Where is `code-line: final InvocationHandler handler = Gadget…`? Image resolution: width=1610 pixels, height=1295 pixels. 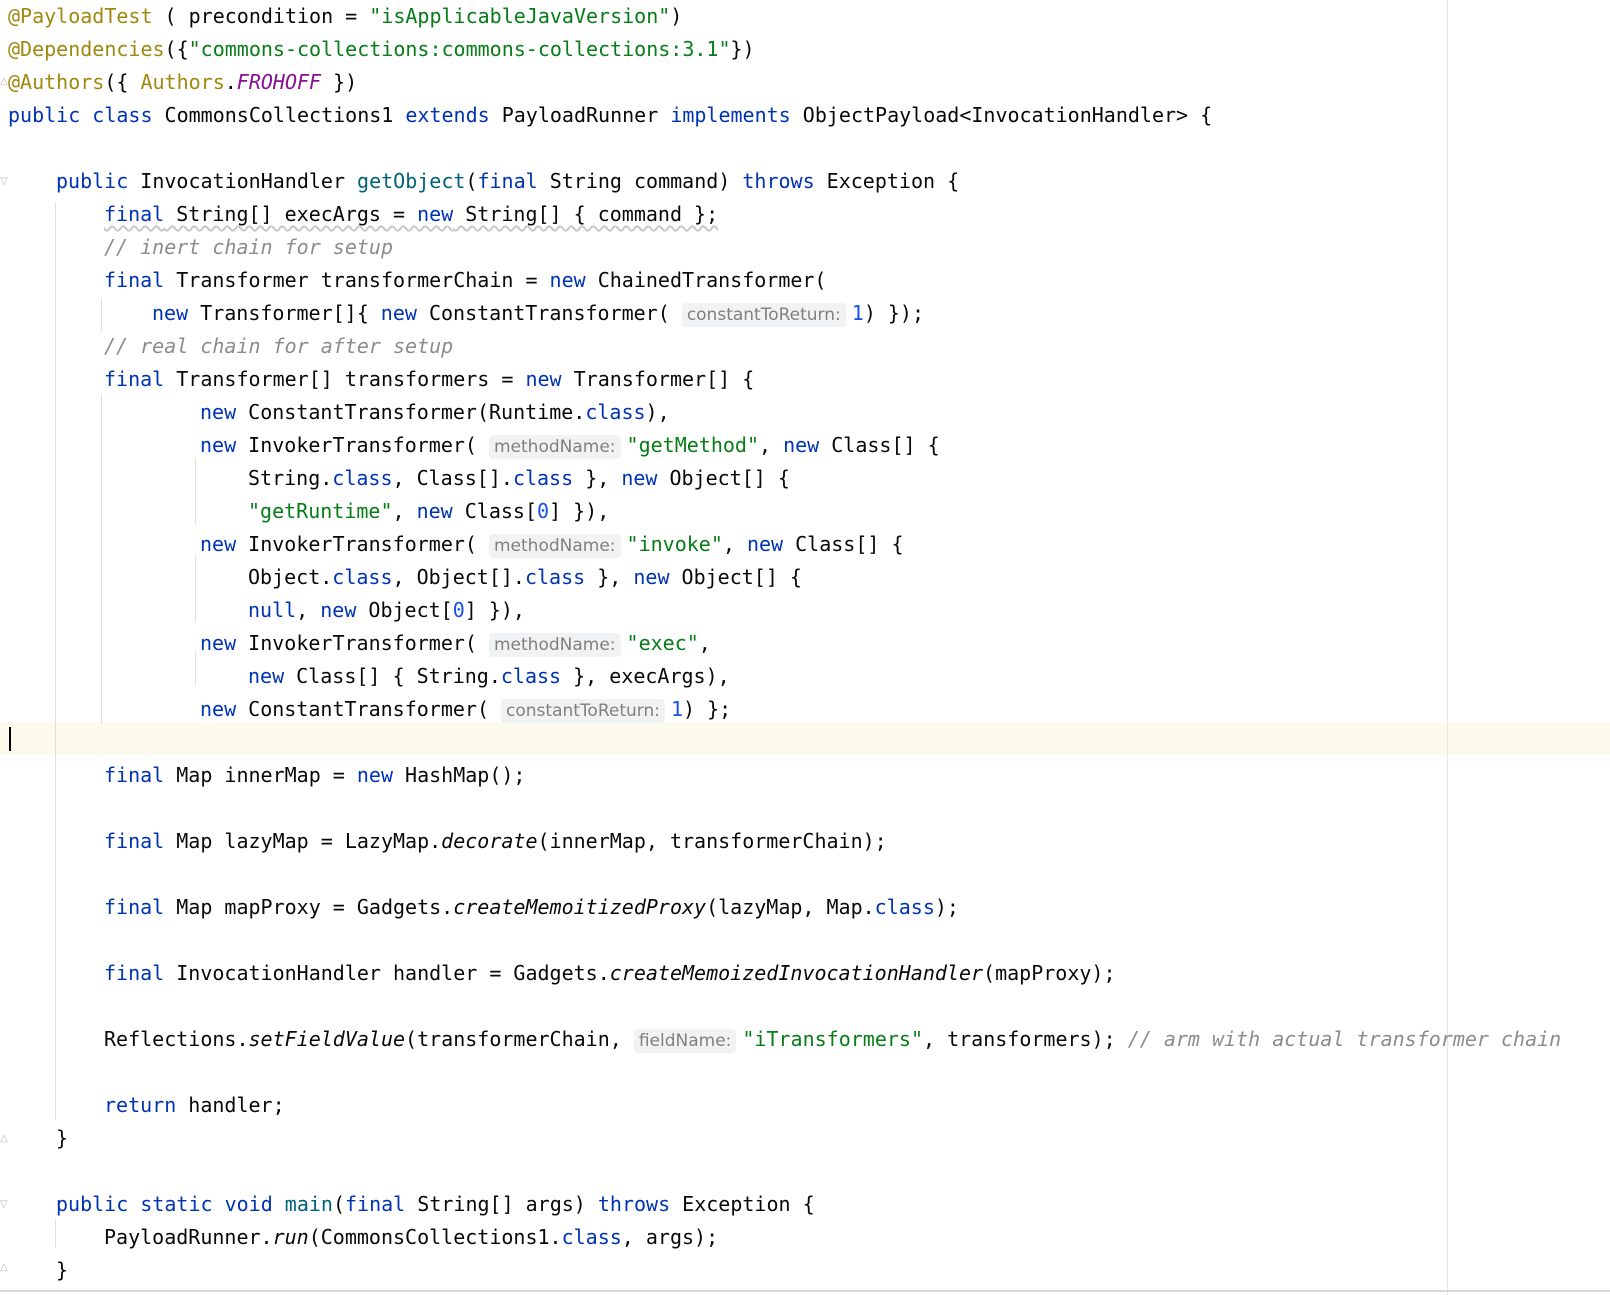 code-line: final InvocationHandler handler = Gadget… is located at coordinates (610, 973).